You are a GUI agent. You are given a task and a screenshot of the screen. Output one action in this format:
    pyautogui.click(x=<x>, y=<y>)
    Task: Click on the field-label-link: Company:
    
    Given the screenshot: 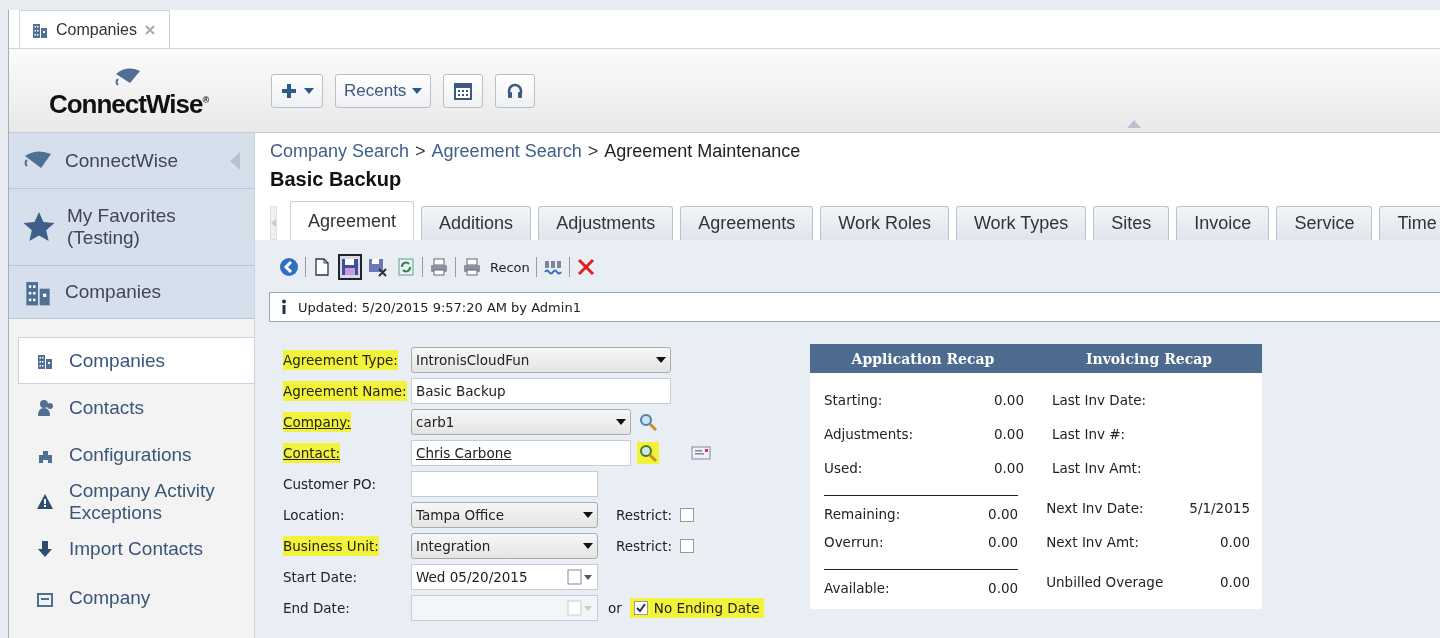 What is the action you would take?
    pyautogui.click(x=317, y=421)
    